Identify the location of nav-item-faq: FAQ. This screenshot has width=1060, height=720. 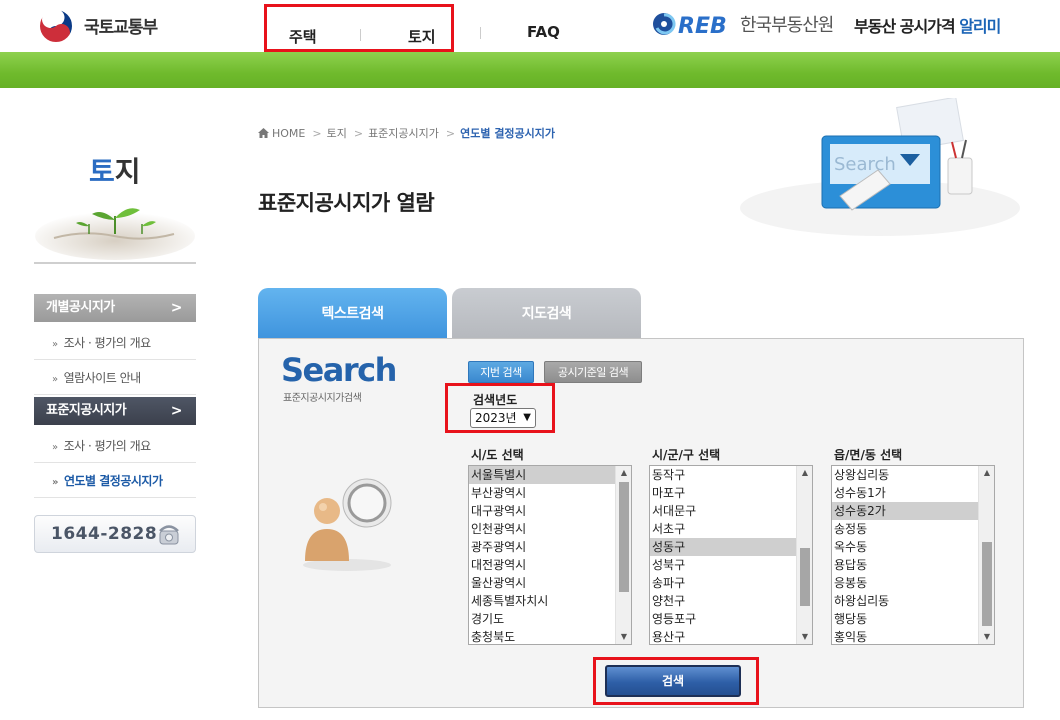
(543, 32).